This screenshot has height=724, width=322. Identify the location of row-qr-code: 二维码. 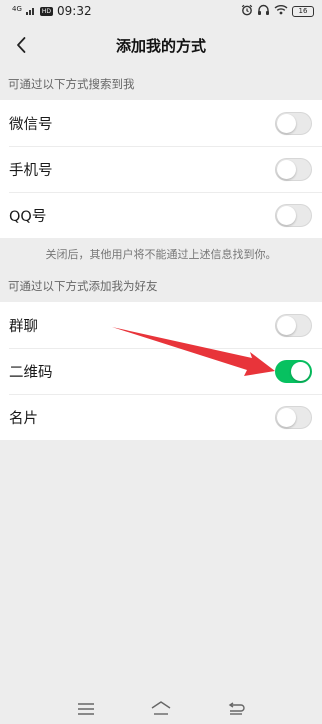
(161, 371).